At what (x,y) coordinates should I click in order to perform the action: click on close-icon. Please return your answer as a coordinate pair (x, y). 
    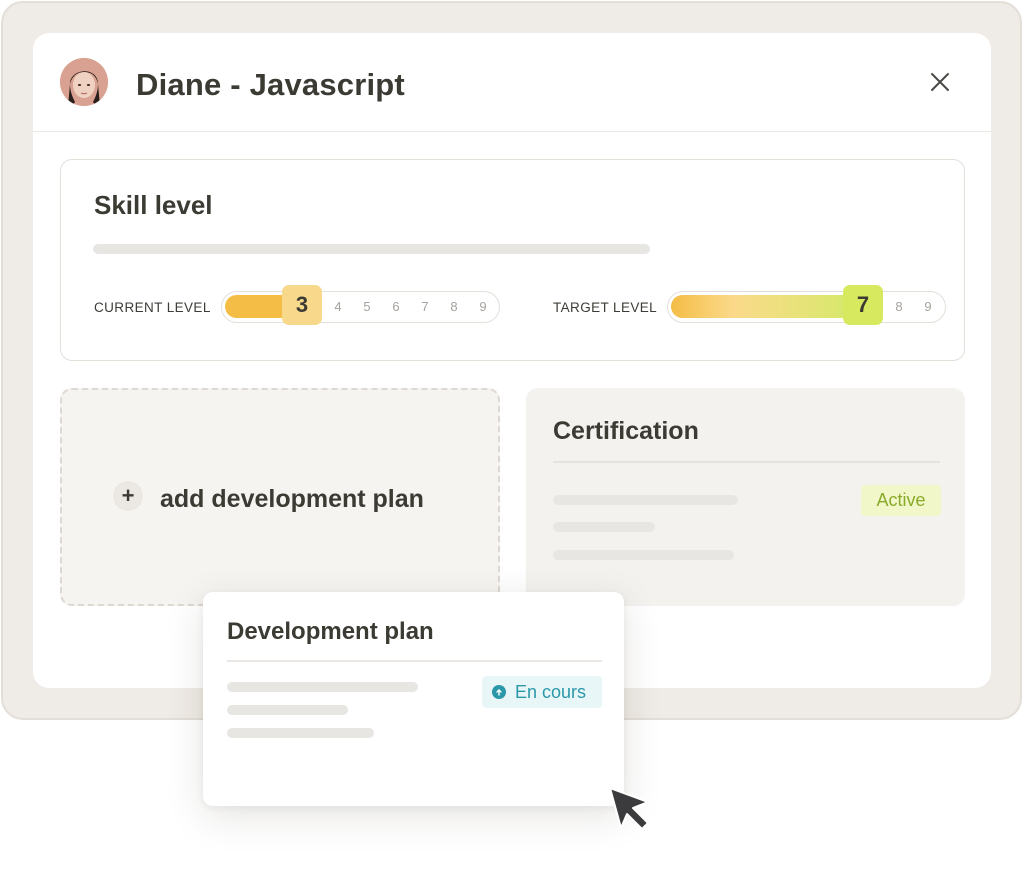
    Looking at the image, I should click on (940, 82).